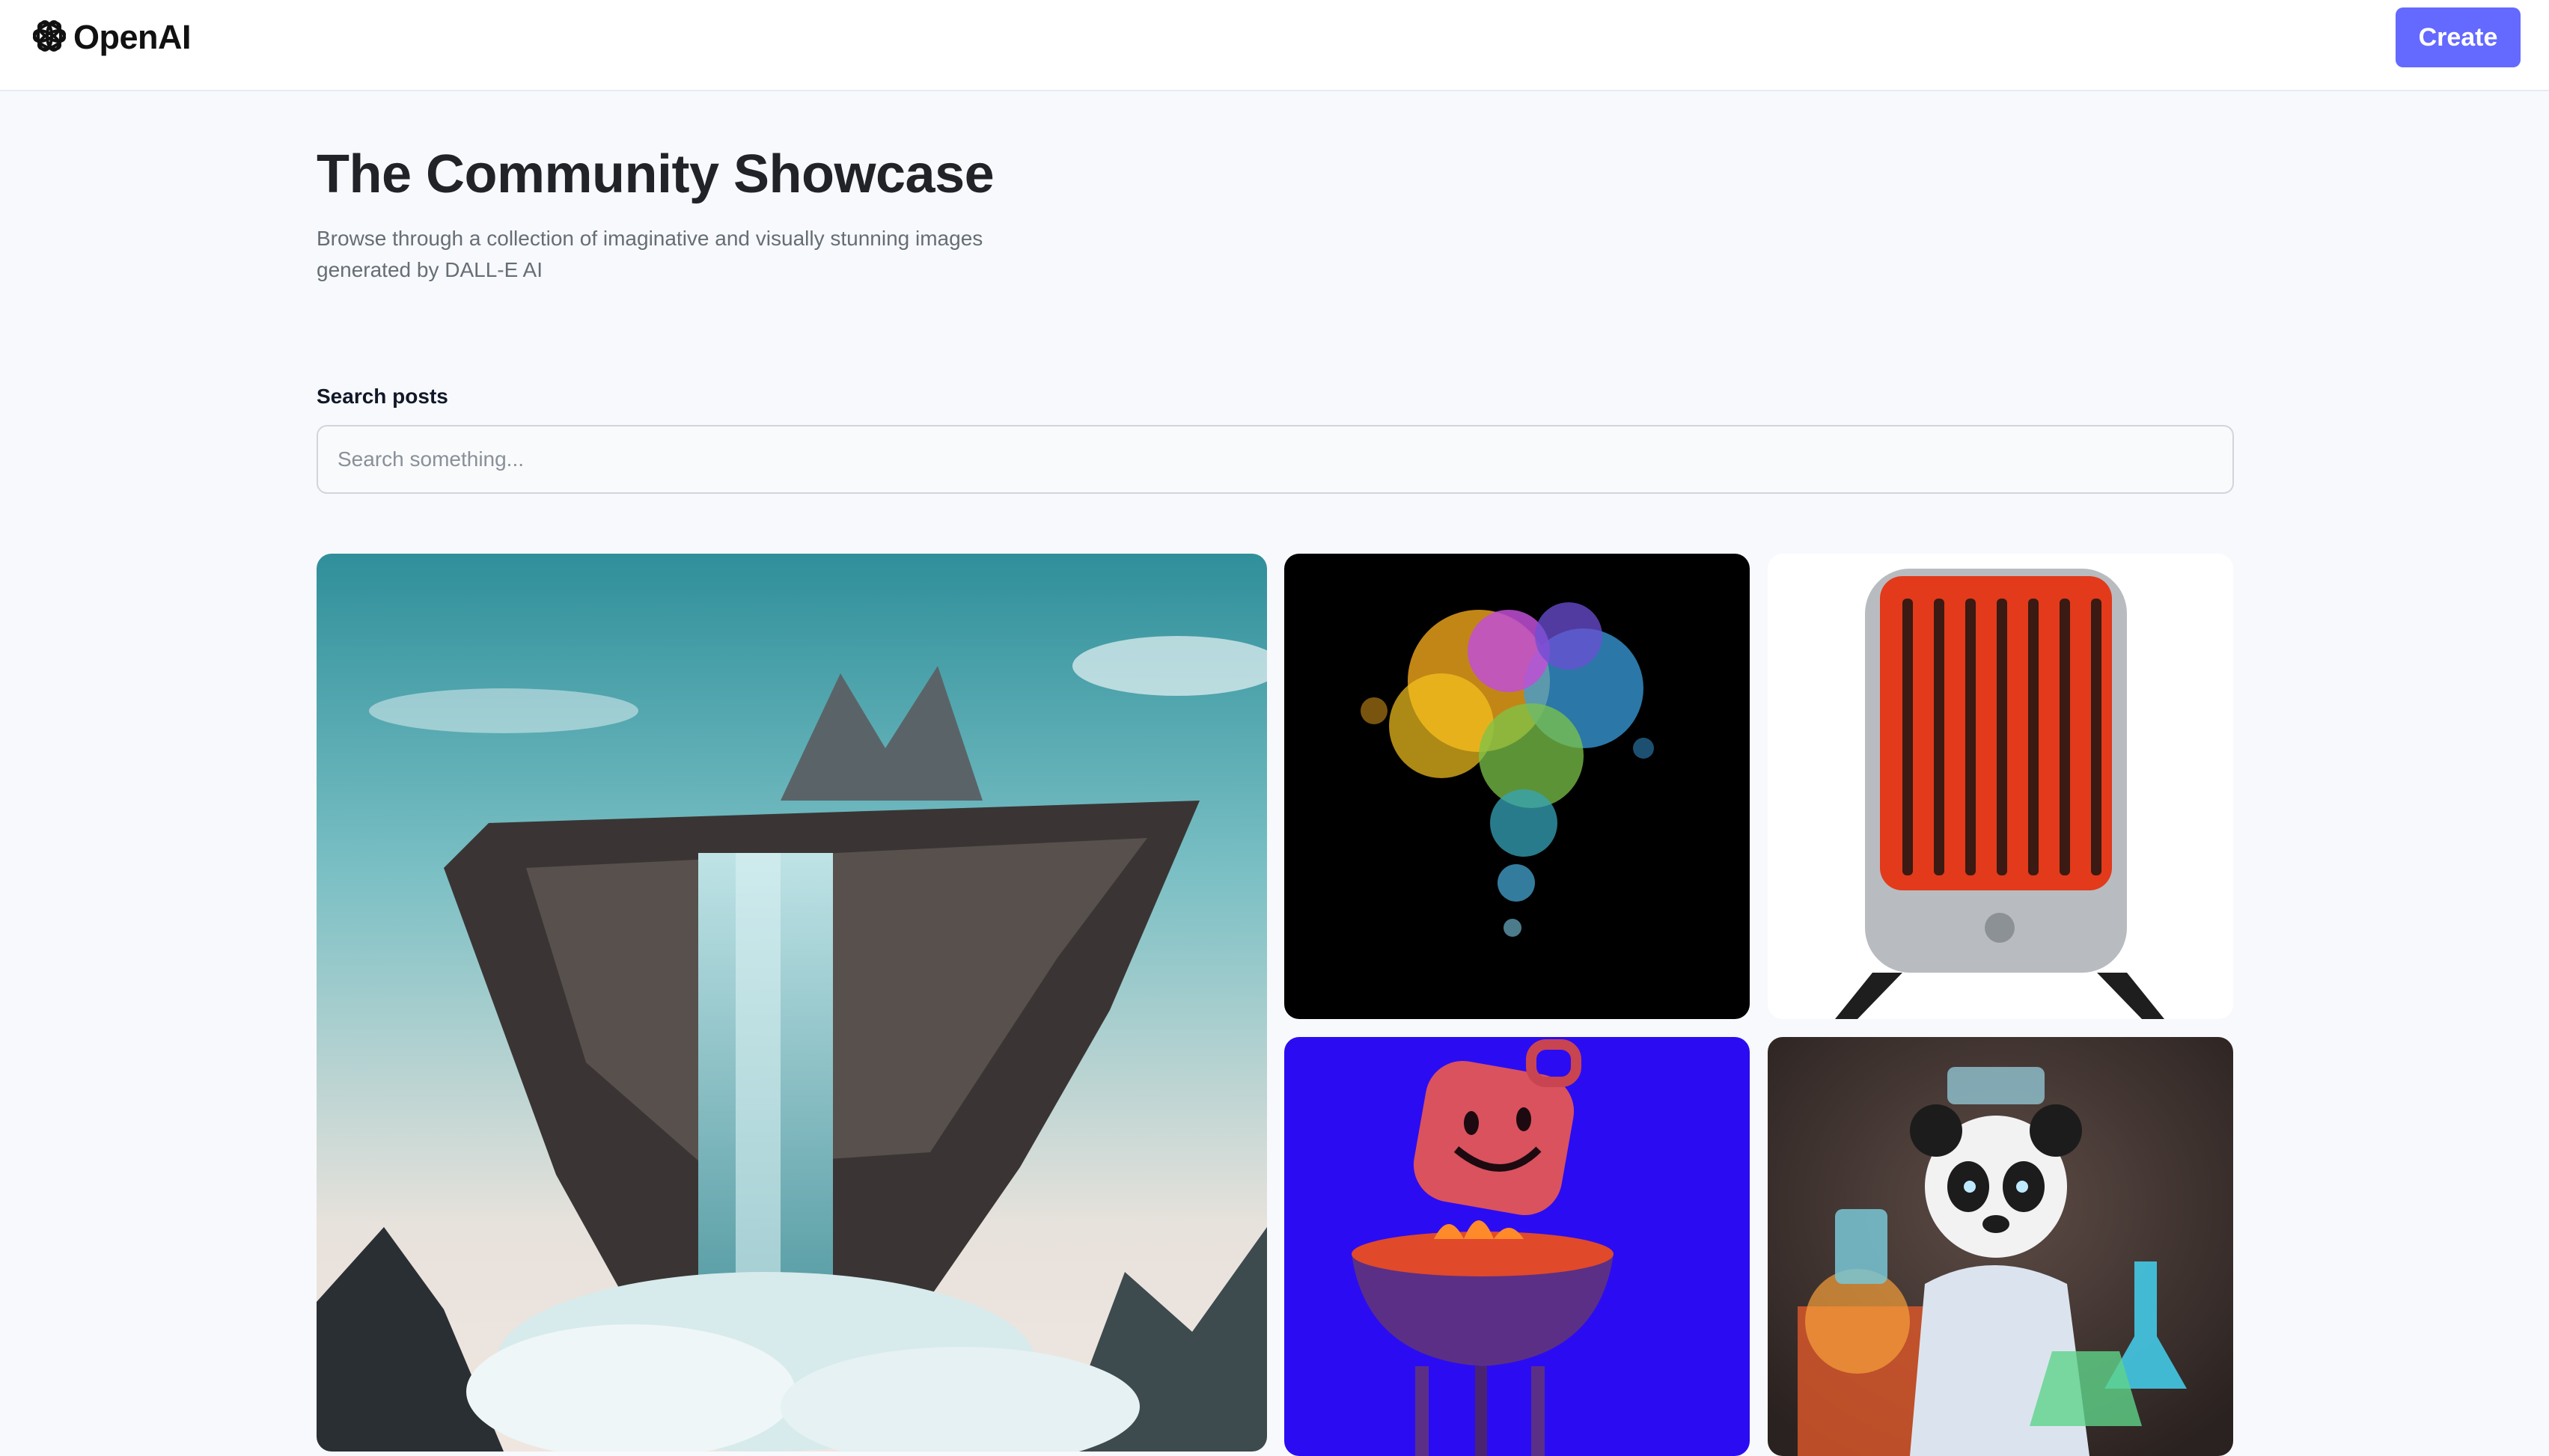 This screenshot has height=1456, width=2549. I want to click on gallery-card-grill-character, so click(1517, 1246).